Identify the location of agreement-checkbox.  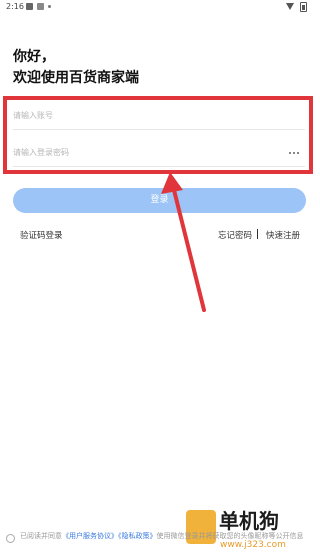
(10, 538).